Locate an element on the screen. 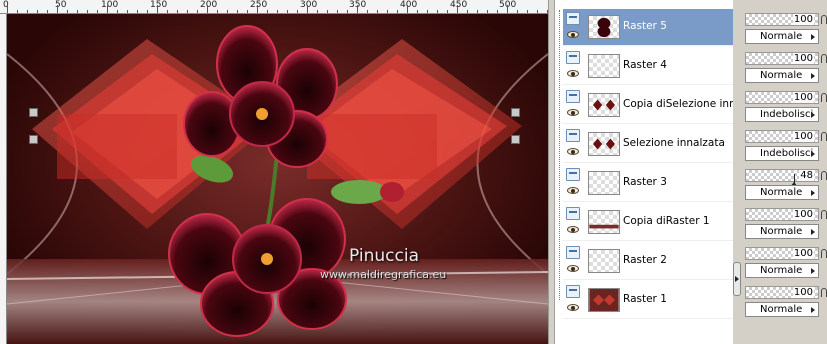 The width and height of the screenshot is (827, 344). layer-name: Raster 2 is located at coordinates (645, 260).